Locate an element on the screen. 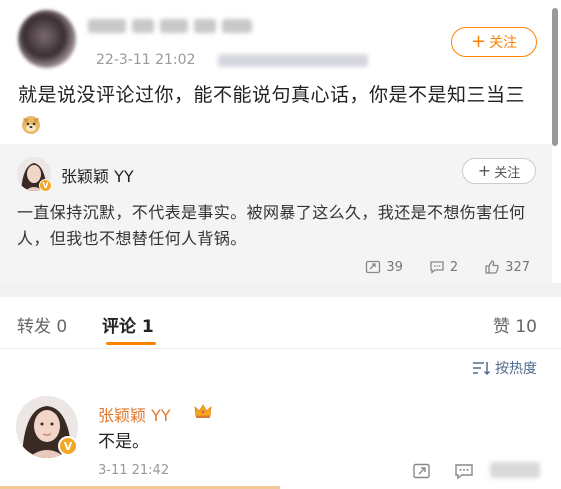 This screenshot has height=489, width=561. reply-icon is located at coordinates (464, 471).